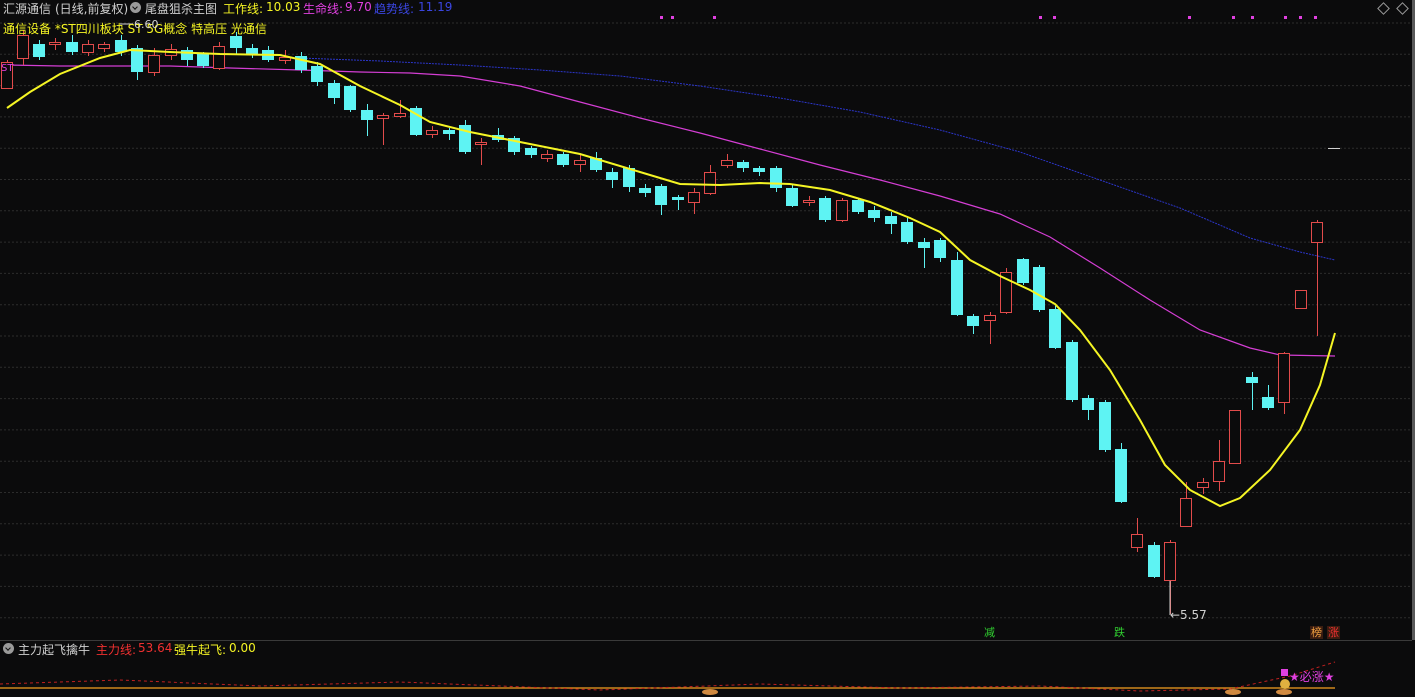  I want to click on signal-reduce-badge: 减, so click(989, 632).